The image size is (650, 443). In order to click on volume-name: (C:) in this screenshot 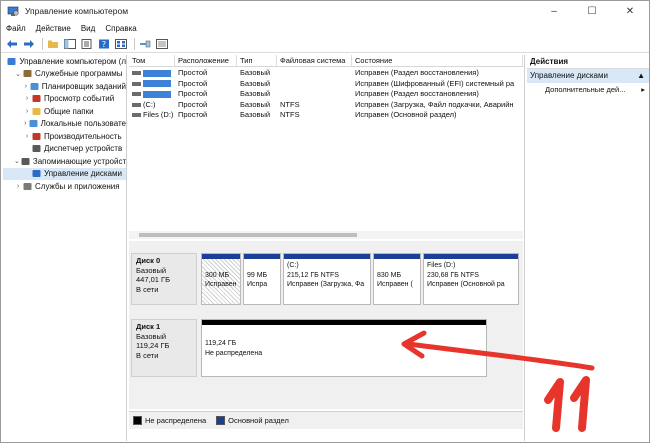, I will do `click(152, 105)`.